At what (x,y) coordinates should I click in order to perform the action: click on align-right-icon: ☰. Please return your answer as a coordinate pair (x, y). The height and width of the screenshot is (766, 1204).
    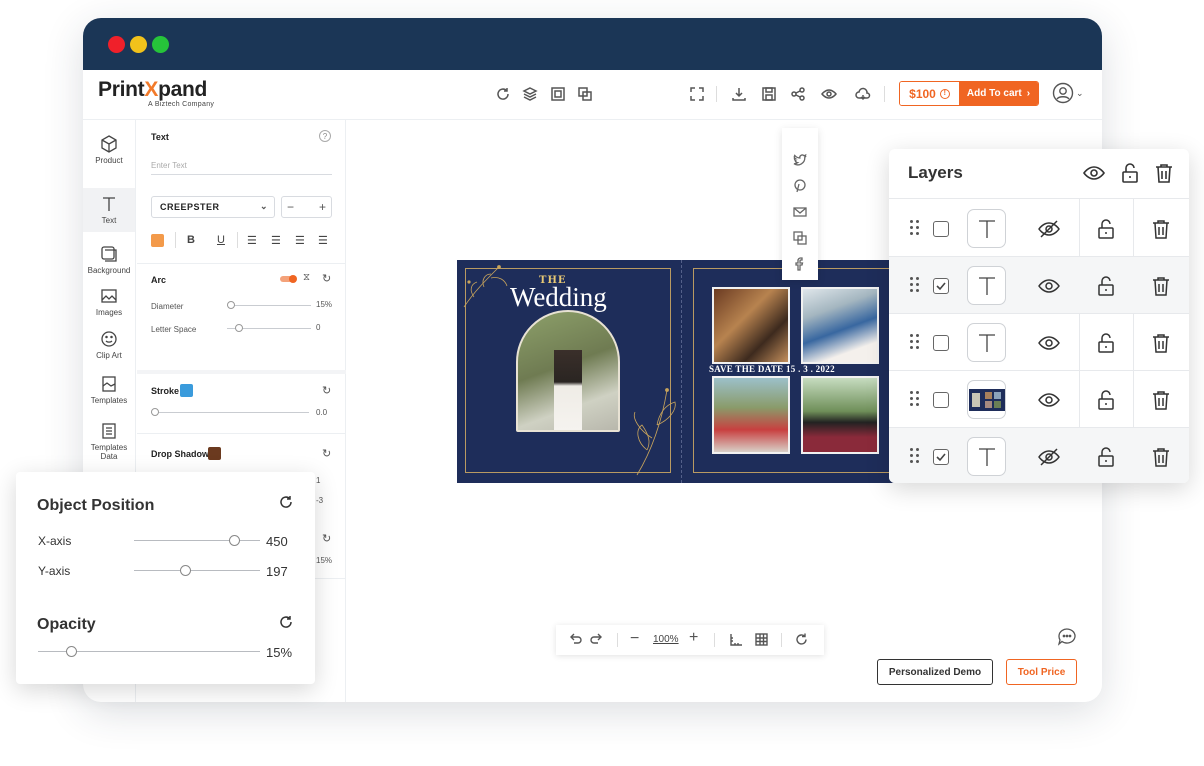
    Looking at the image, I should click on (300, 240).